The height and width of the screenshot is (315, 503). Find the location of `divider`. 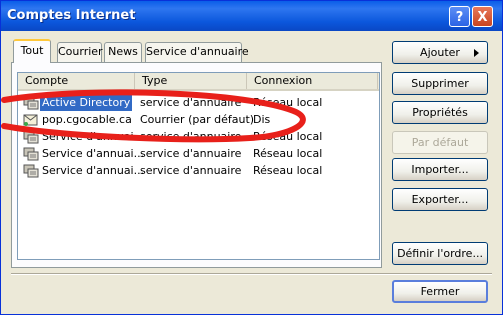

divider is located at coordinates (251, 274).